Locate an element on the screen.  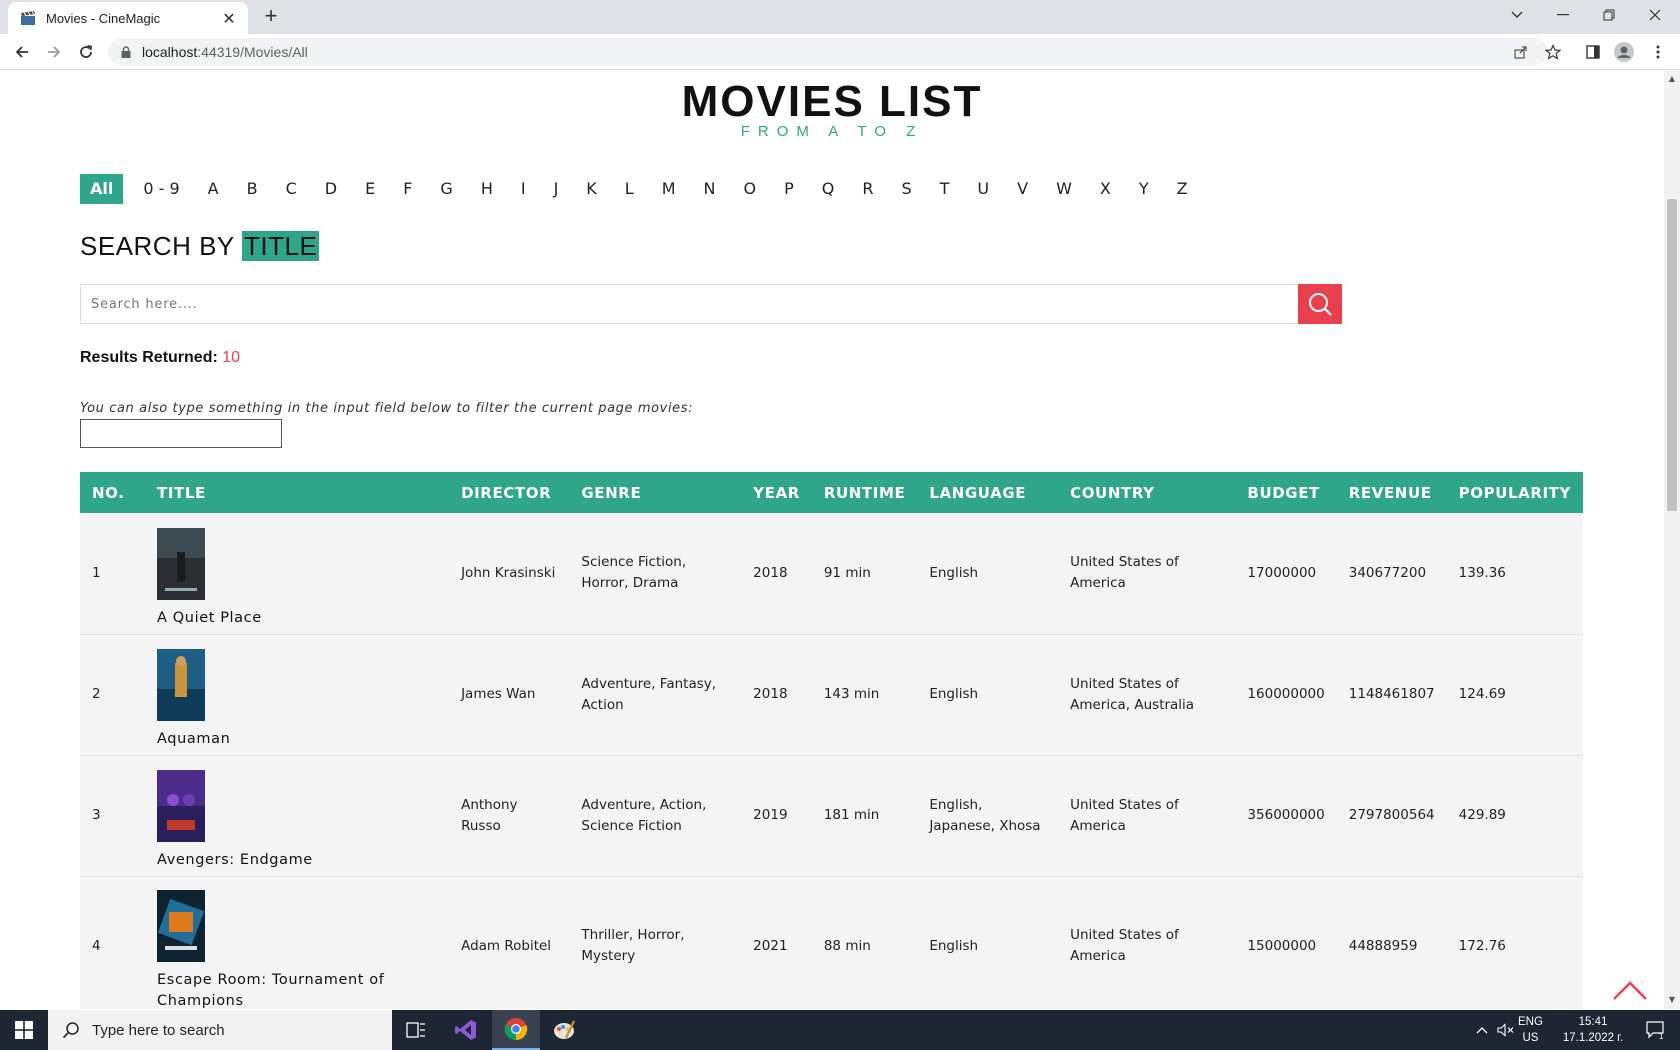
tray-chevron-up-icon is located at coordinates (1482, 1030).